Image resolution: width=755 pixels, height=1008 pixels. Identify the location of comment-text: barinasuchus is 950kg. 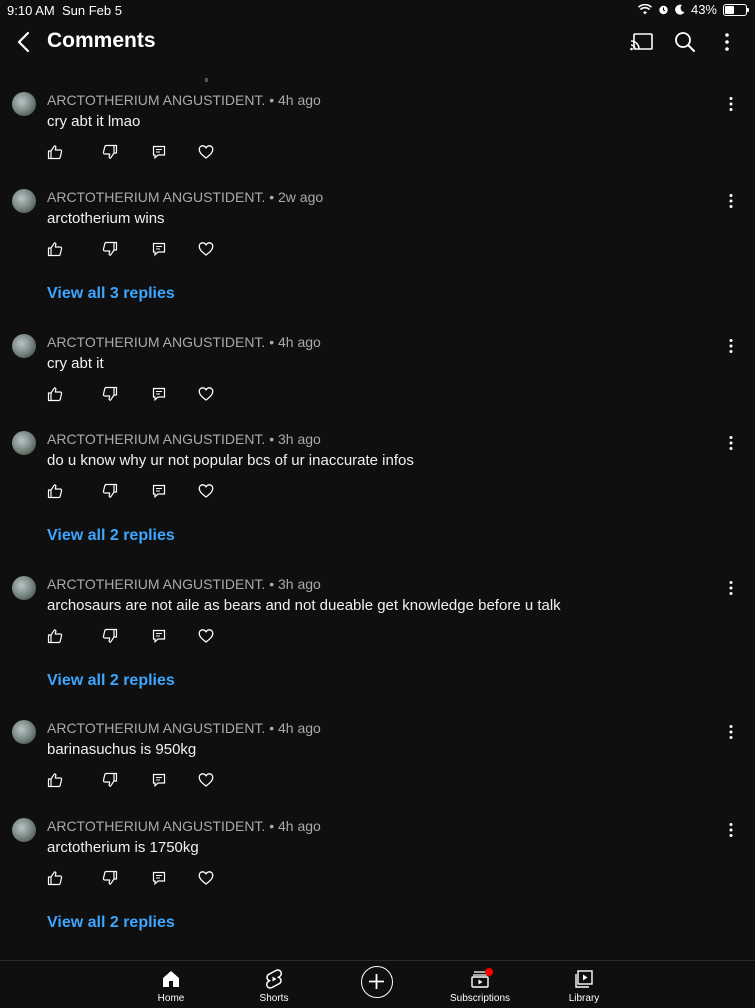
(122, 749).